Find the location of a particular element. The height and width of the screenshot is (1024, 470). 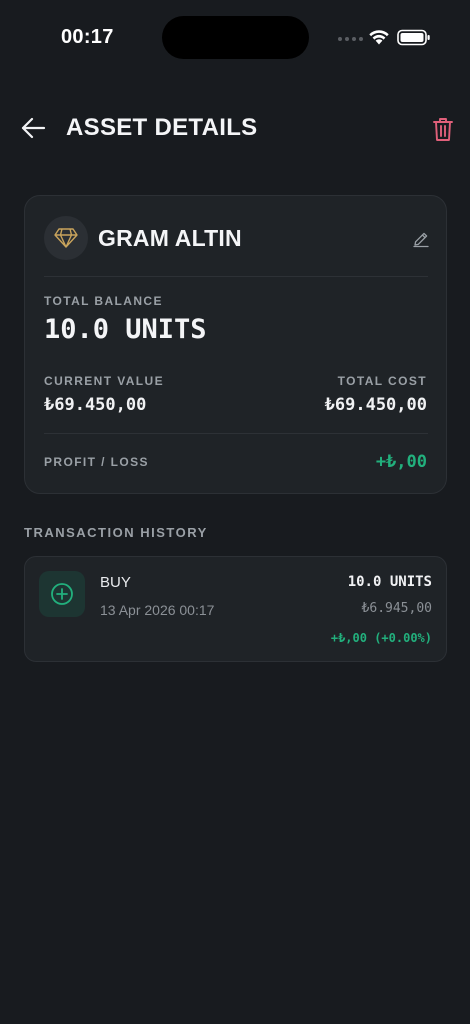

wifi-icon is located at coordinates (379, 37).